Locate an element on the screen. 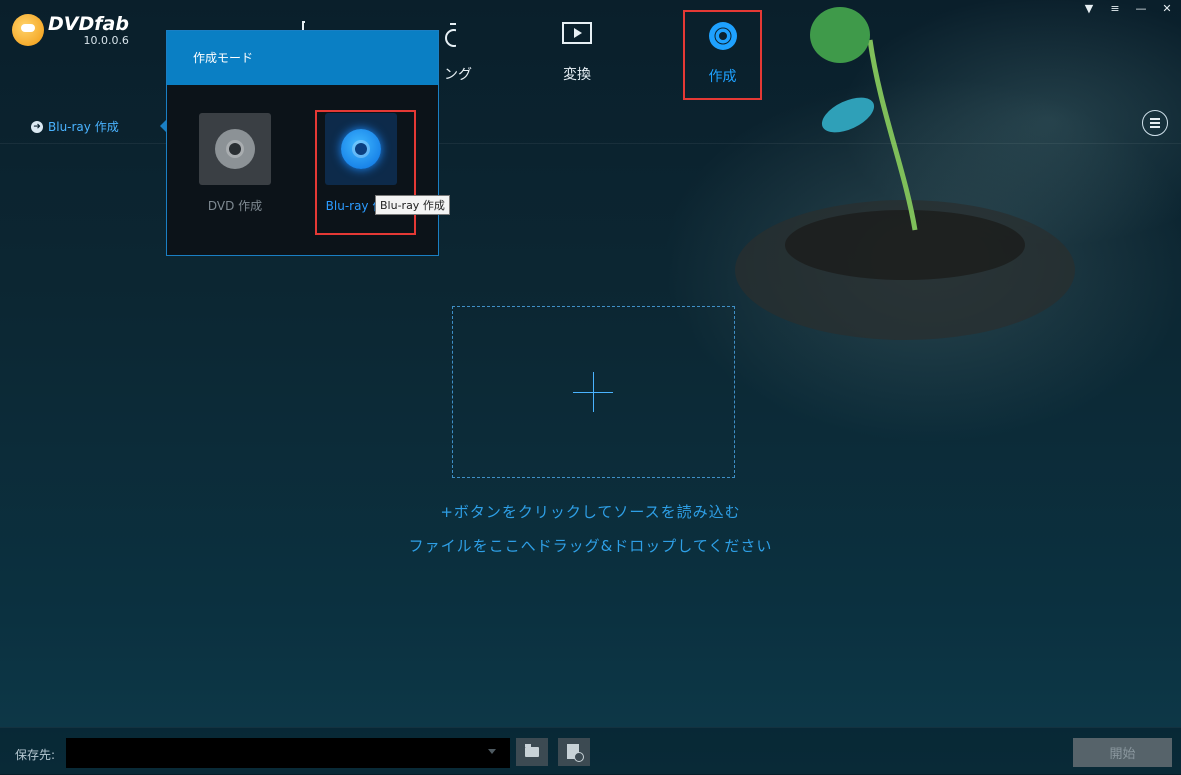 Image resolution: width=1181 pixels, height=775 pixels. folder-icon is located at coordinates (532, 750).